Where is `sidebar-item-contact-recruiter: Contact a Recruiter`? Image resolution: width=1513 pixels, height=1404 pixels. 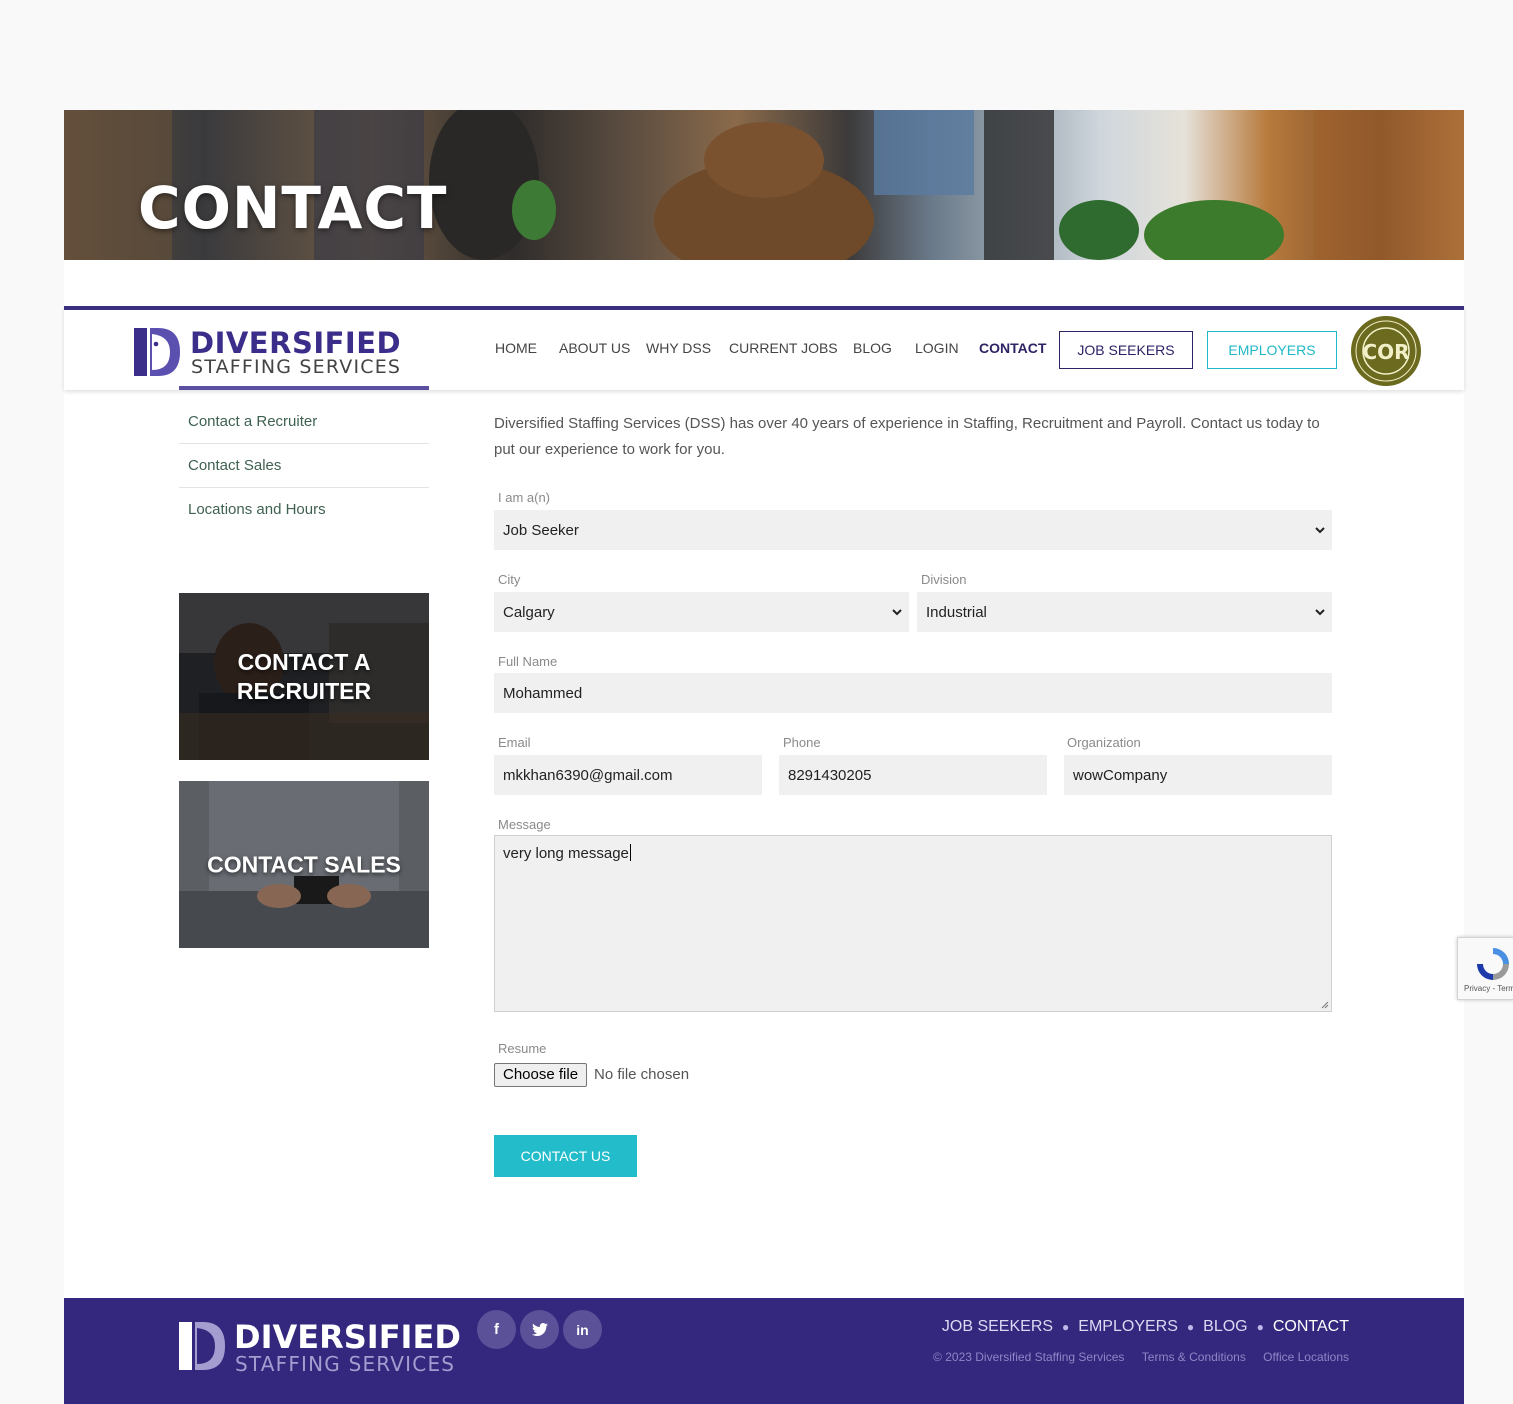
sidebar-item-contact-recruiter: Contact a Recruiter is located at coordinates (304, 422).